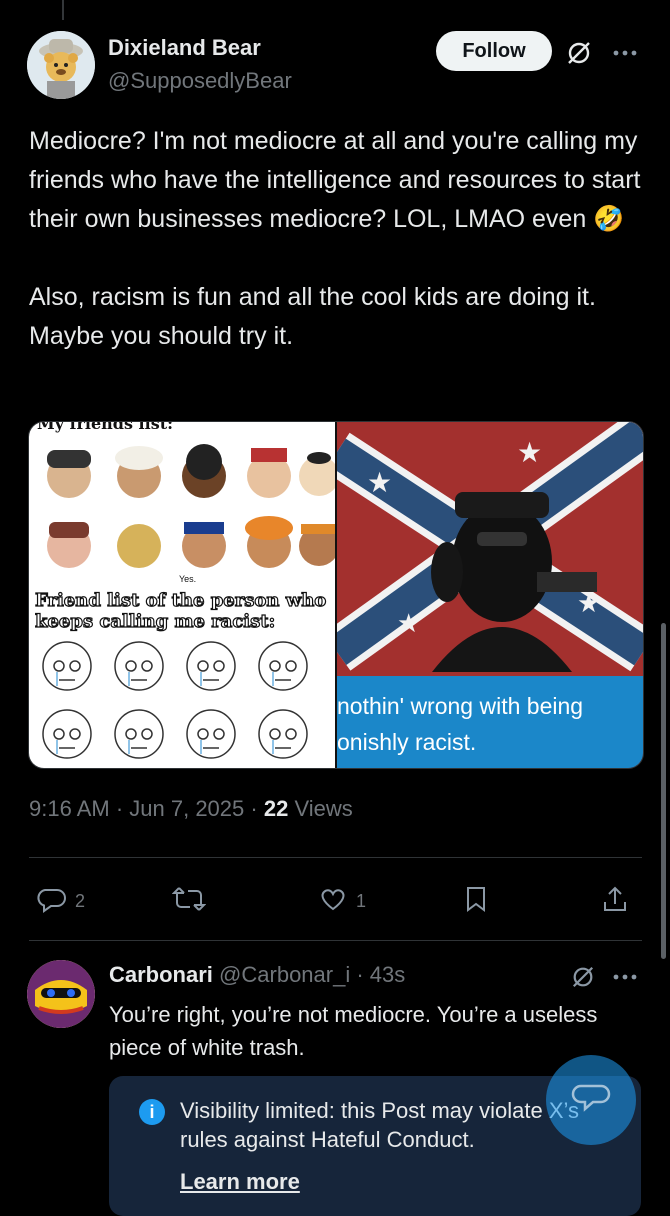  I want to click on post-timestamp: 9:16 AM · Jun 7, 2025 · 22 Views, so click(191, 809).